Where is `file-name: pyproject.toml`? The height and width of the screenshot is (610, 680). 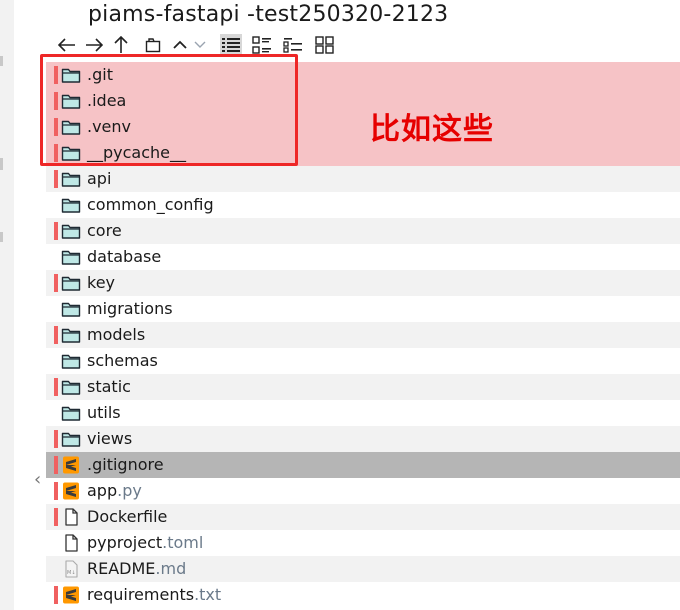 file-name: pyproject.toml is located at coordinates (145, 543).